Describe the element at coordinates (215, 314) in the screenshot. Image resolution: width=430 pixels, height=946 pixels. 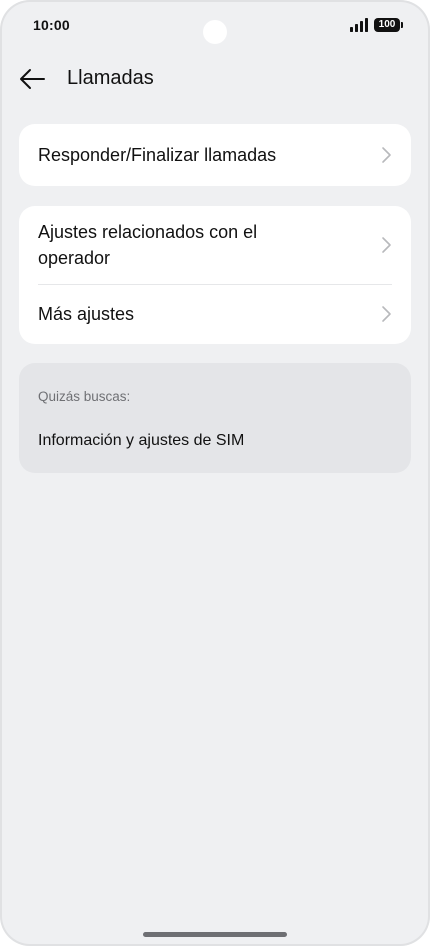
I see `menu-item-more-settings: Más ajustes` at that location.